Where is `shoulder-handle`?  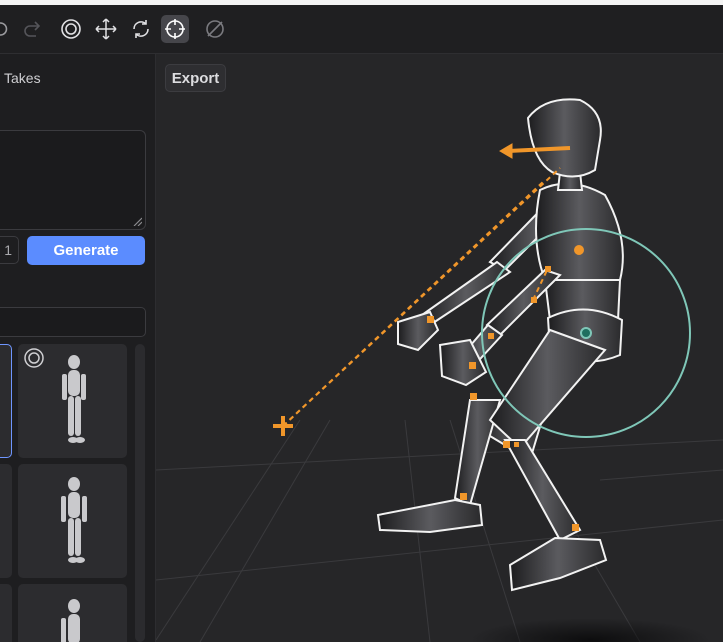 shoulder-handle is located at coordinates (534, 300).